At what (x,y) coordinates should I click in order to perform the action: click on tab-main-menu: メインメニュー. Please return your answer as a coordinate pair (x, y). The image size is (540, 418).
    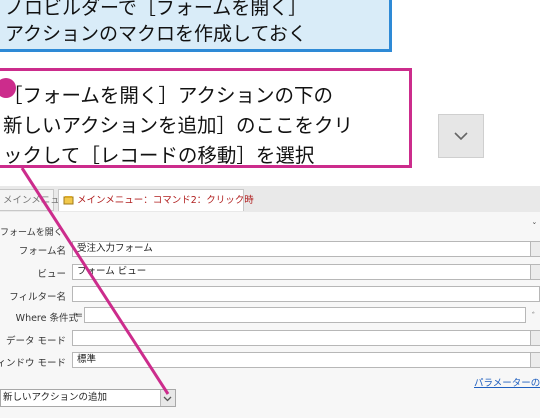
    Looking at the image, I should click on (34, 200).